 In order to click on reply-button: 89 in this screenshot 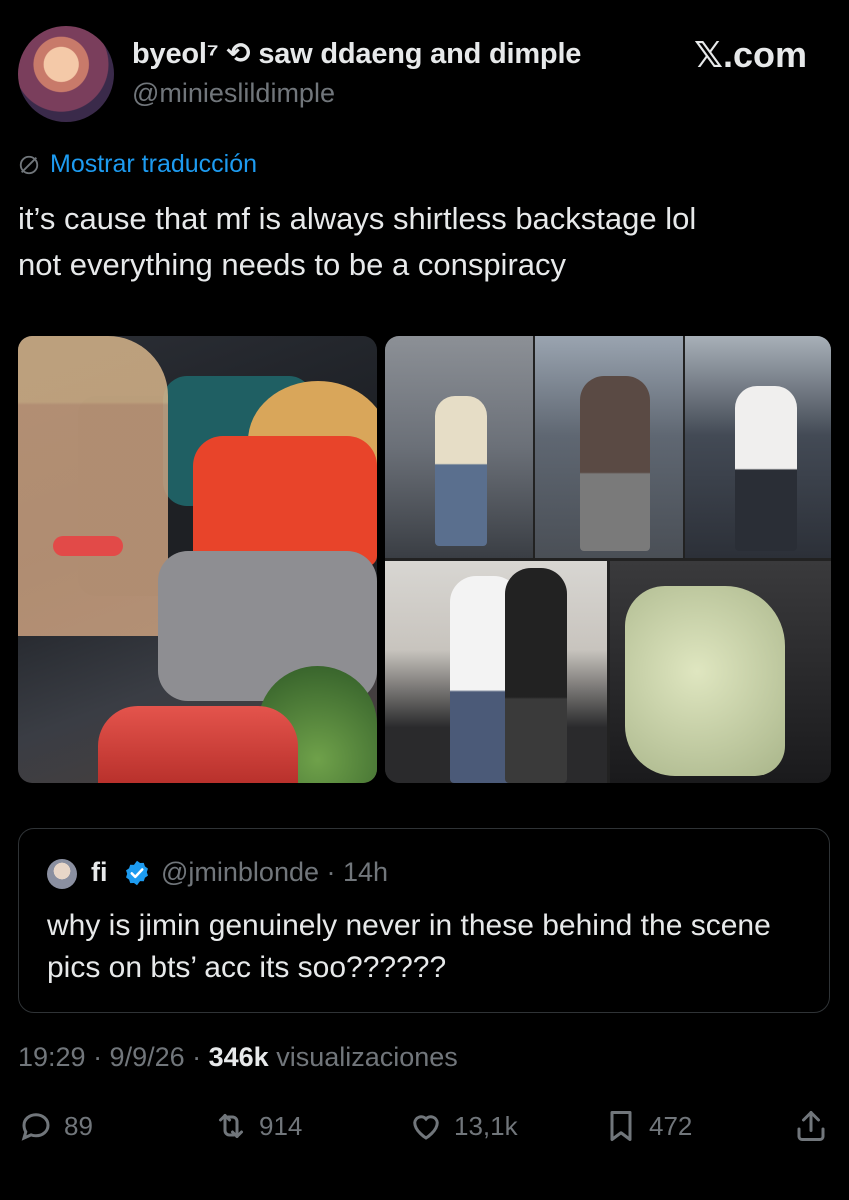, I will do `click(55, 1126)`.